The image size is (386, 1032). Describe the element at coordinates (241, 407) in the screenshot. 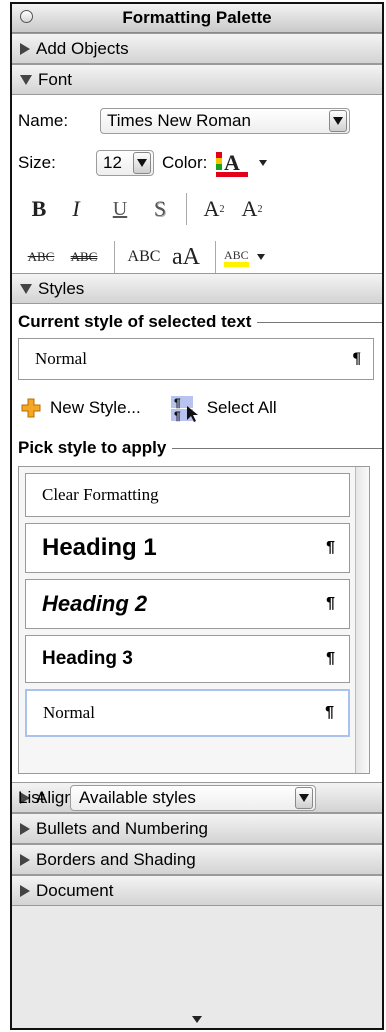

I see `select-all-label: Select All` at that location.